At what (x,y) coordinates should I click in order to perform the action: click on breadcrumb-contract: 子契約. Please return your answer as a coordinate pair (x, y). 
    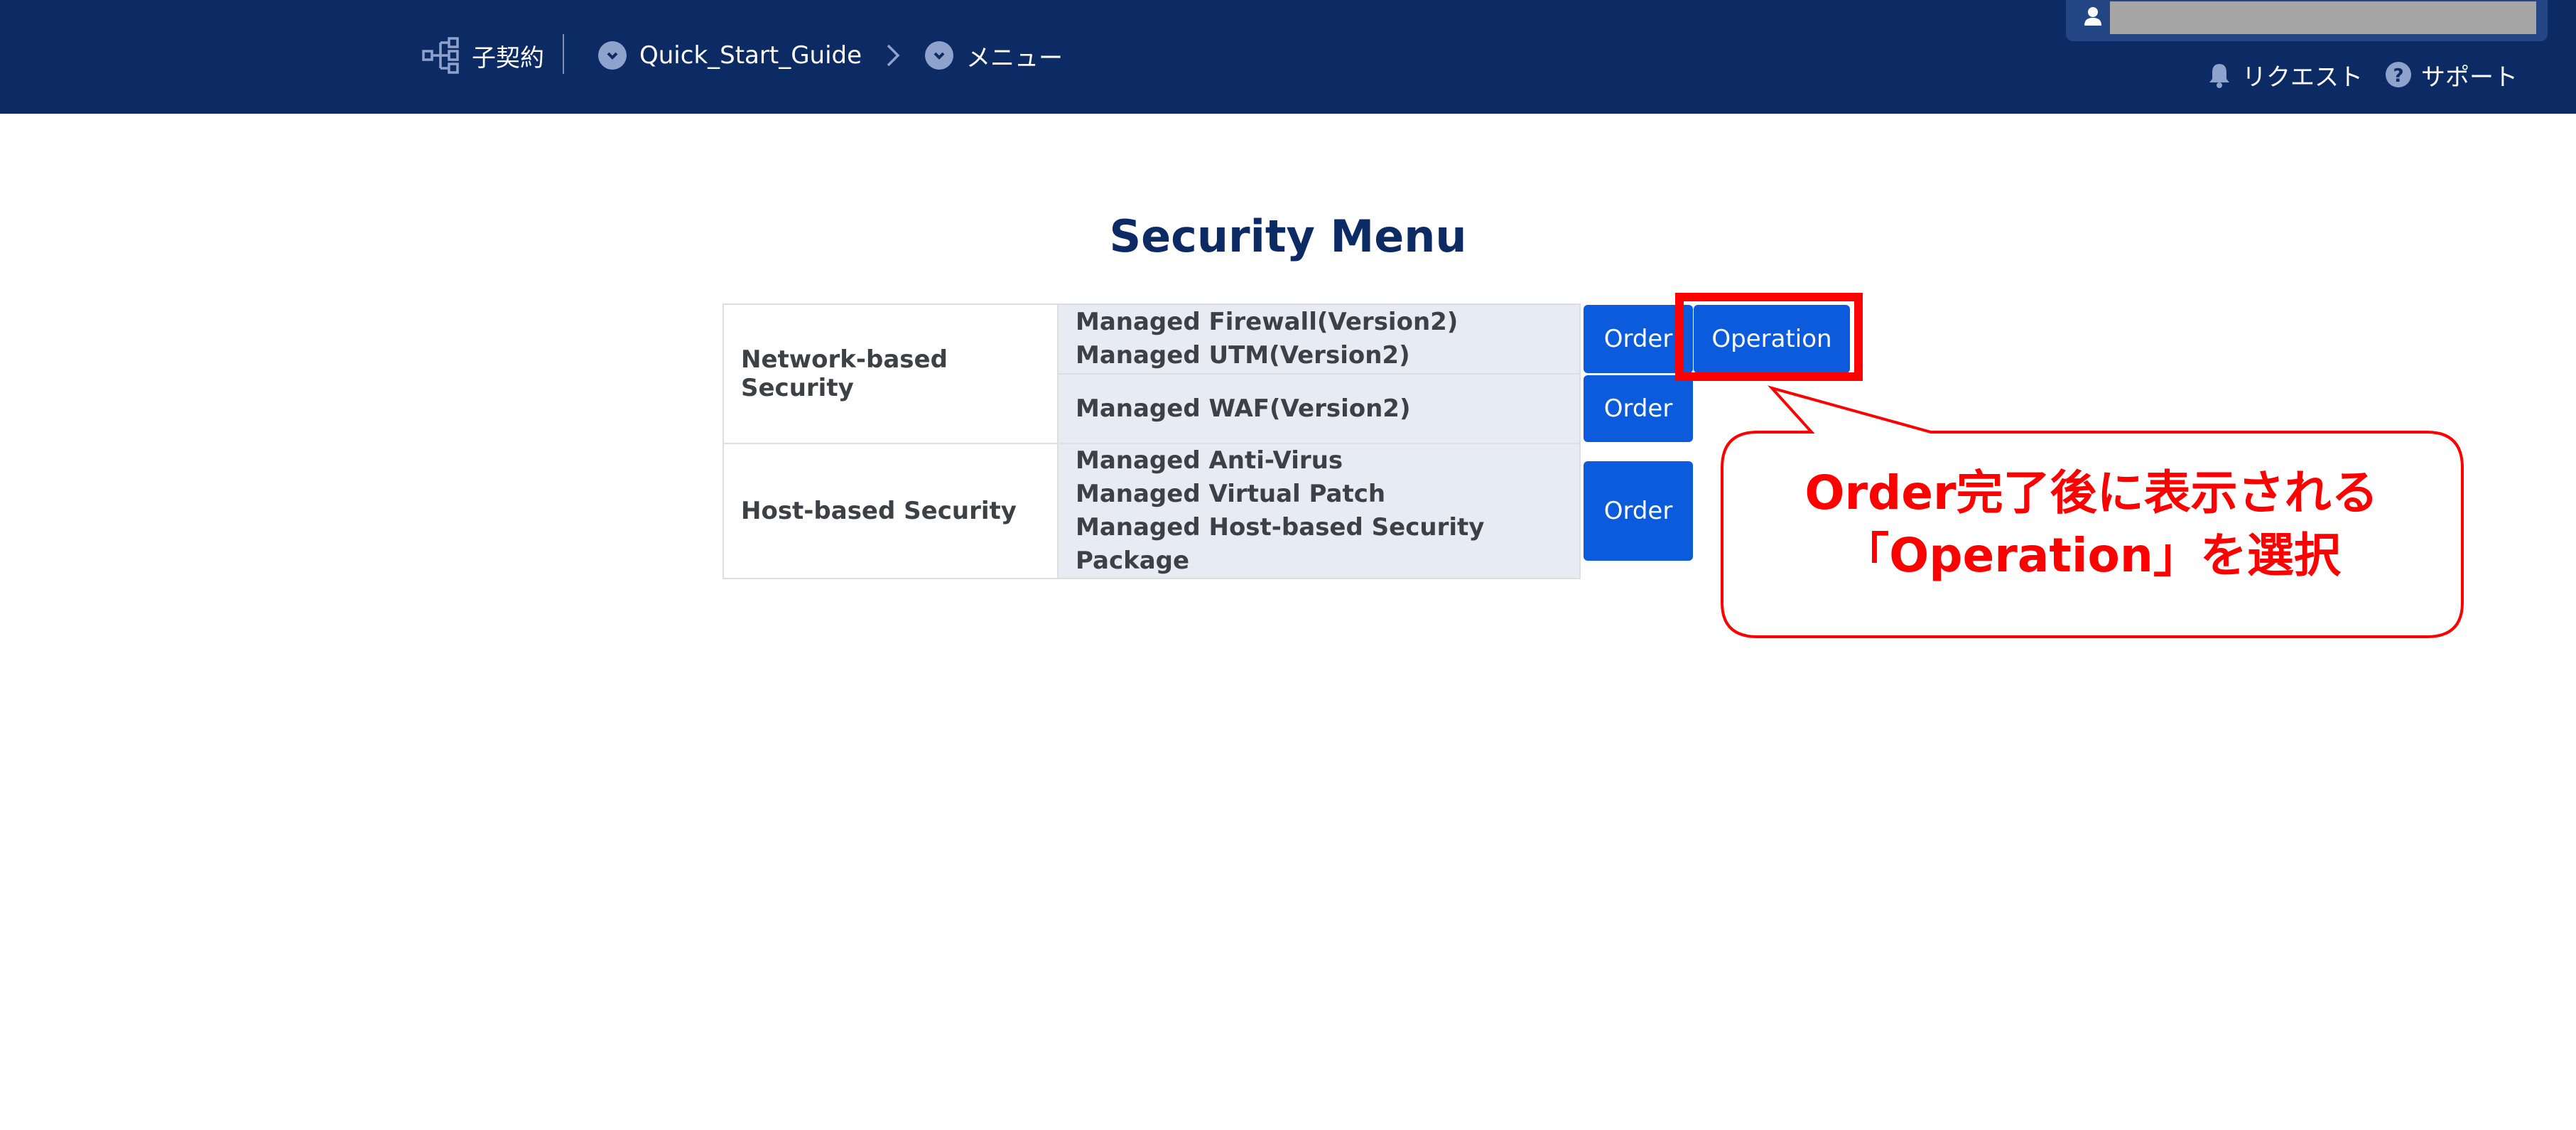
    Looking at the image, I should click on (482, 55).